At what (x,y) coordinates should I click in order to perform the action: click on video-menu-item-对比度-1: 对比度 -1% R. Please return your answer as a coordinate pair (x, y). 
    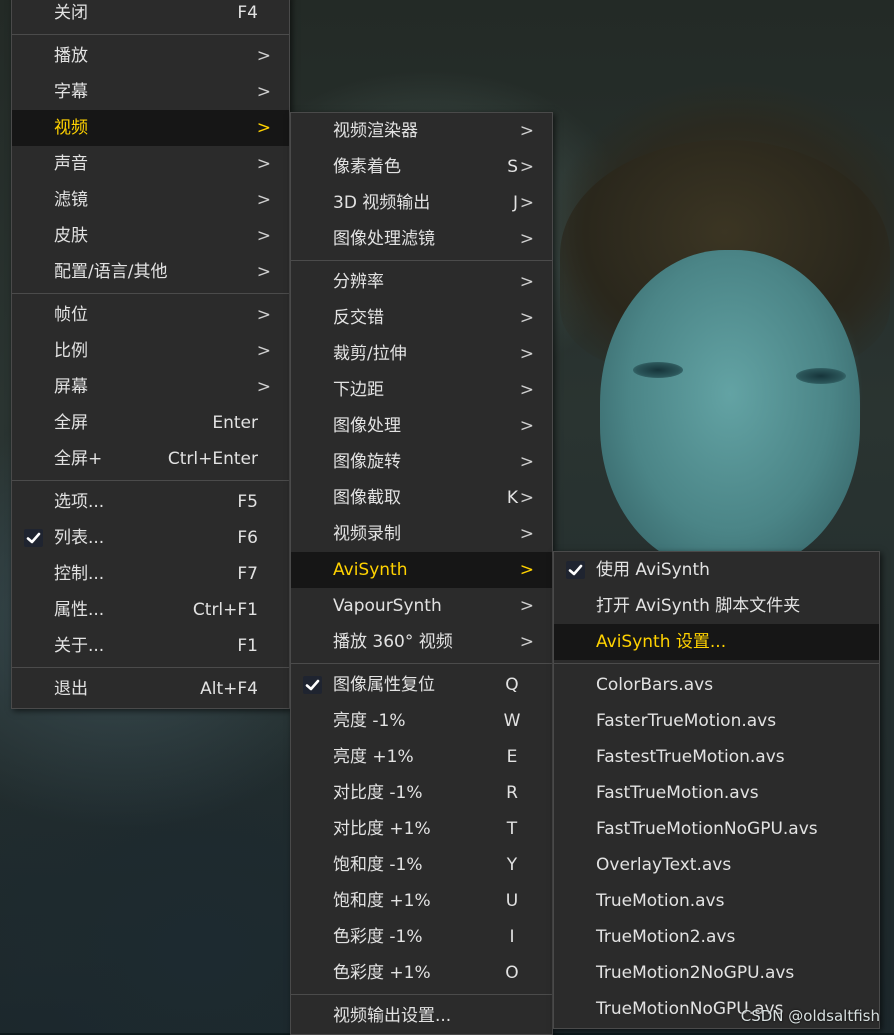
    Looking at the image, I should click on (421, 793).